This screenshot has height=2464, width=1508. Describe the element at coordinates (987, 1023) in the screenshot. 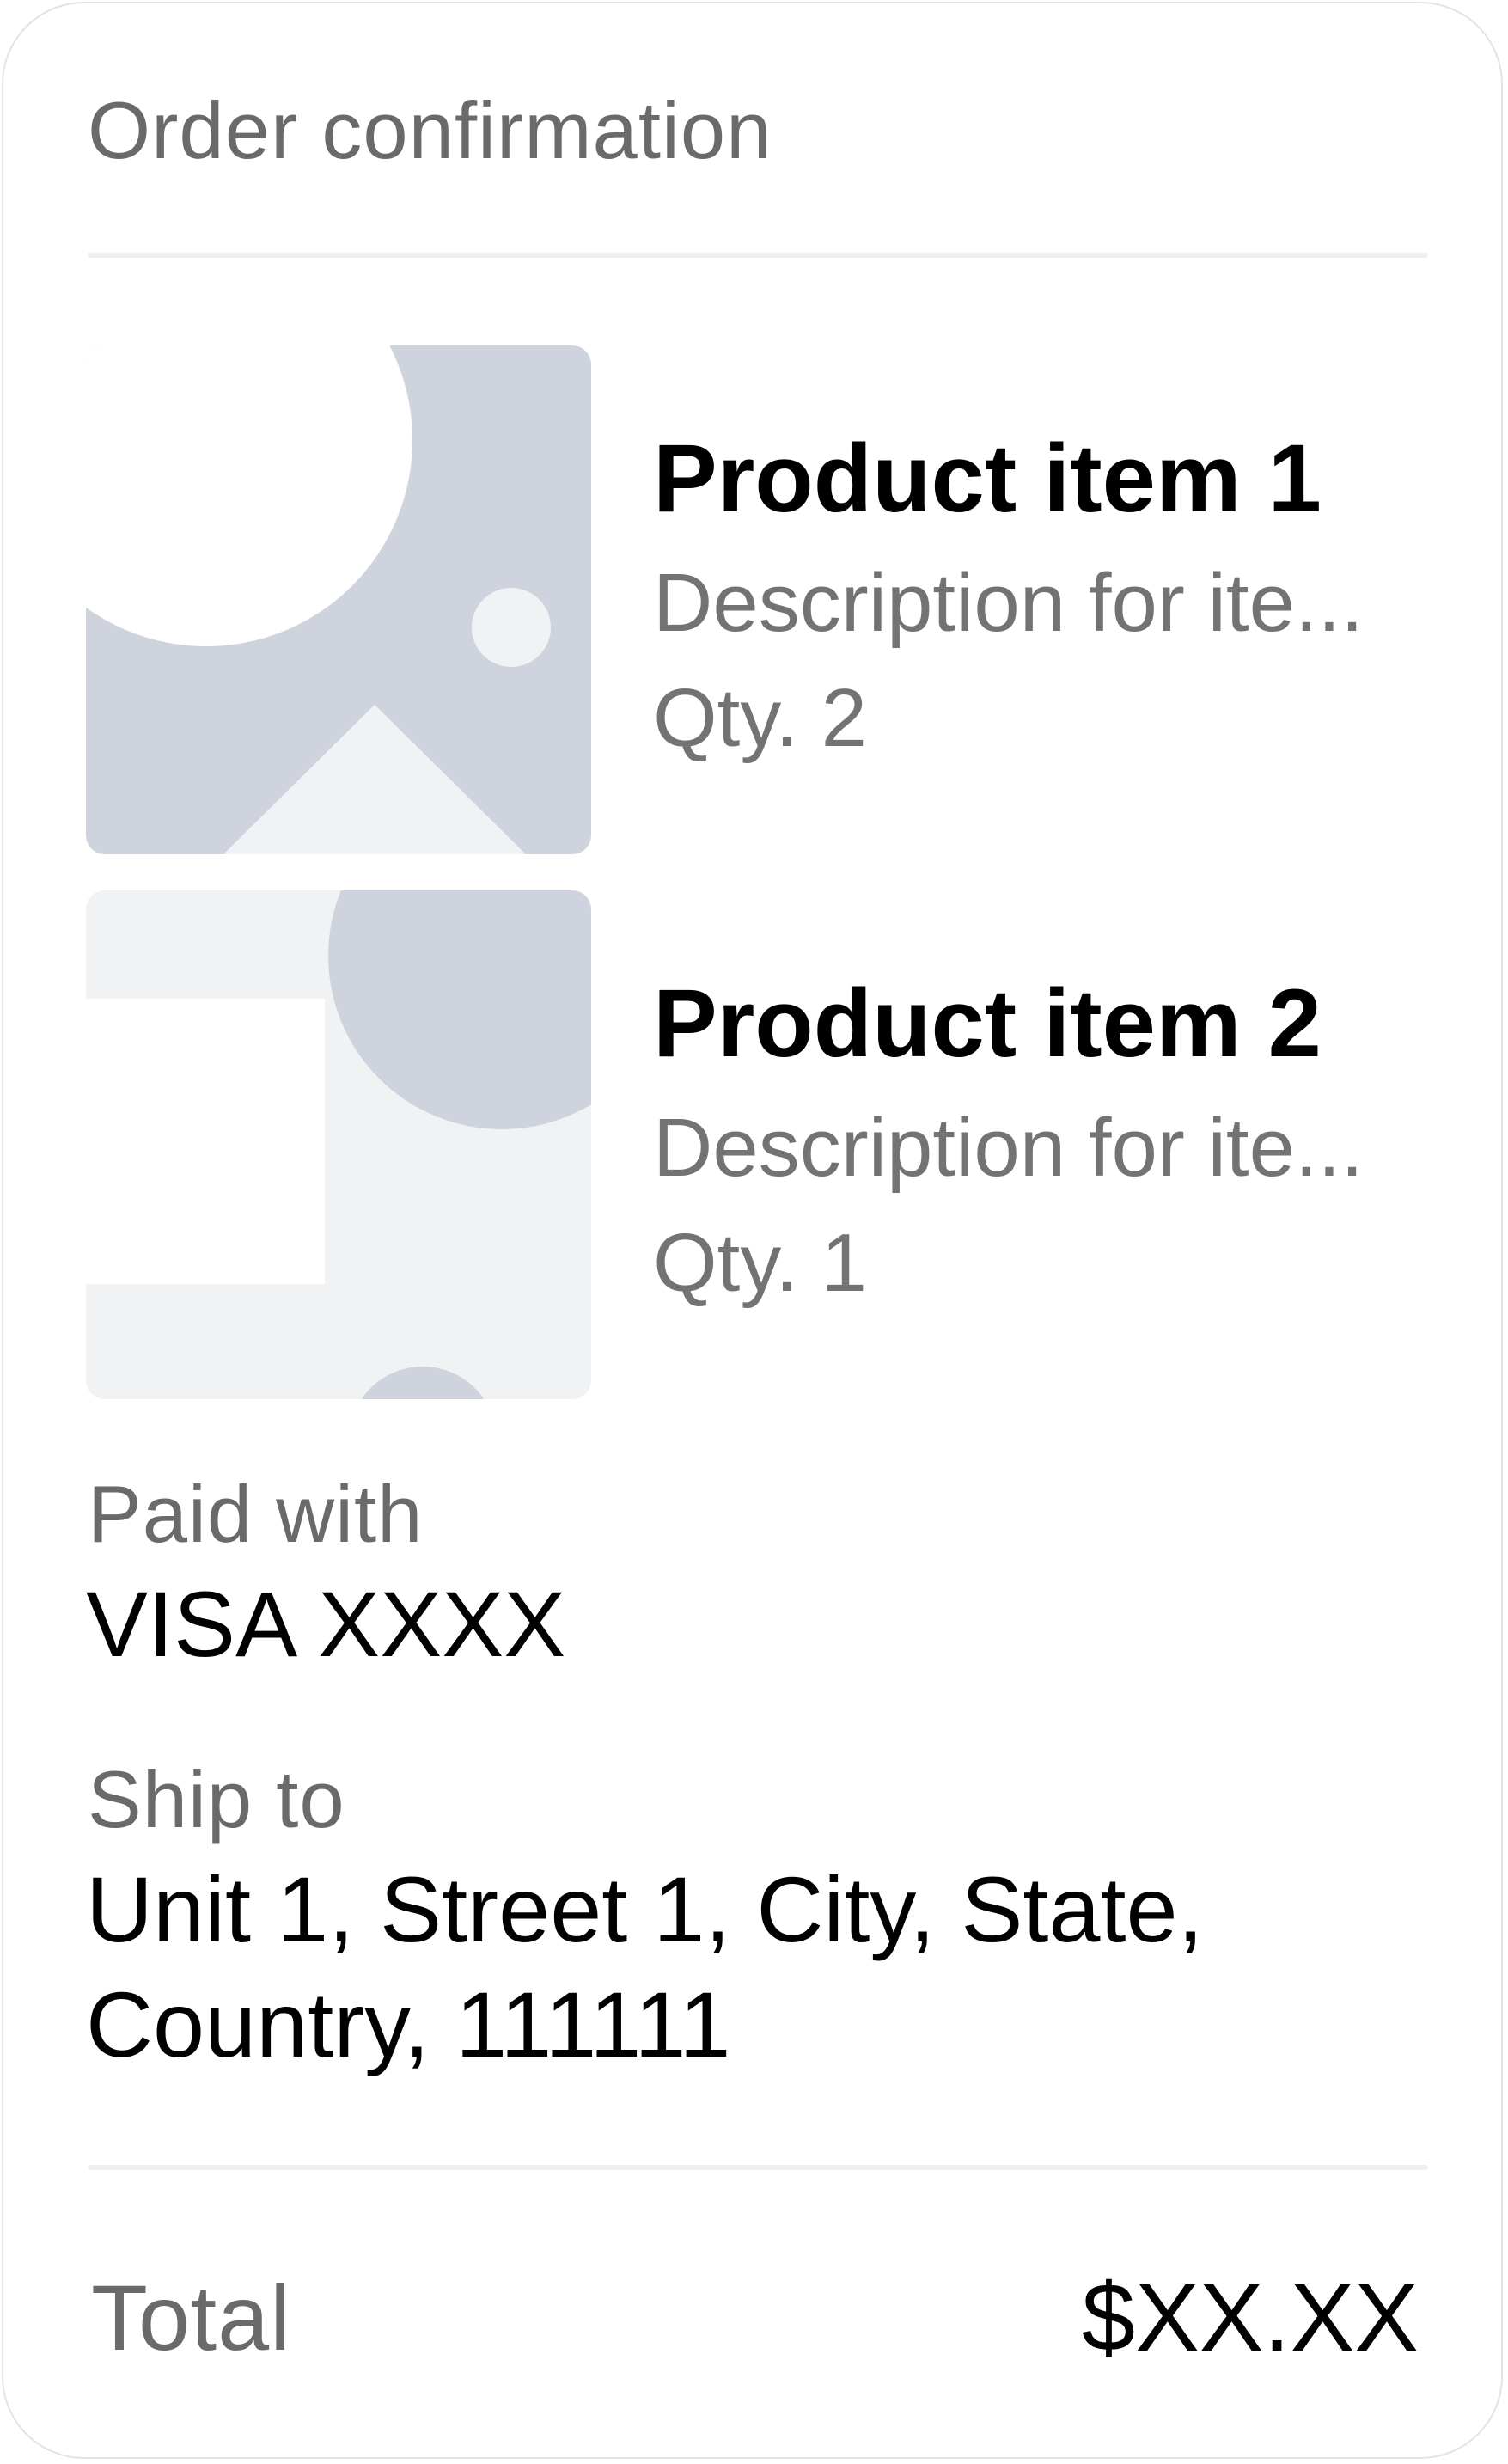

I see `product-name: Product item 2` at that location.